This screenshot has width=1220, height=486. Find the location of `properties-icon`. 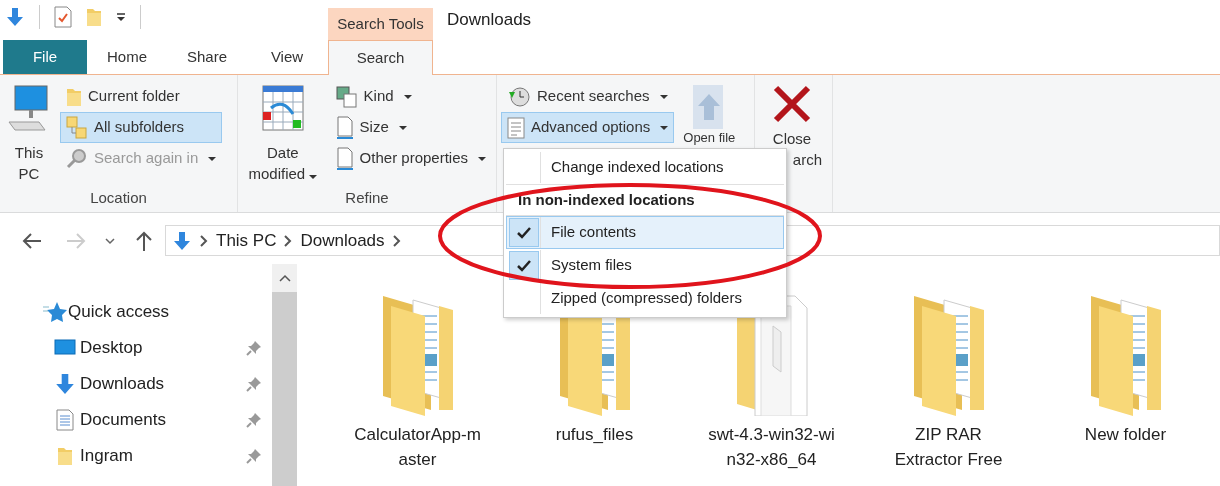

properties-icon is located at coordinates (63, 17).